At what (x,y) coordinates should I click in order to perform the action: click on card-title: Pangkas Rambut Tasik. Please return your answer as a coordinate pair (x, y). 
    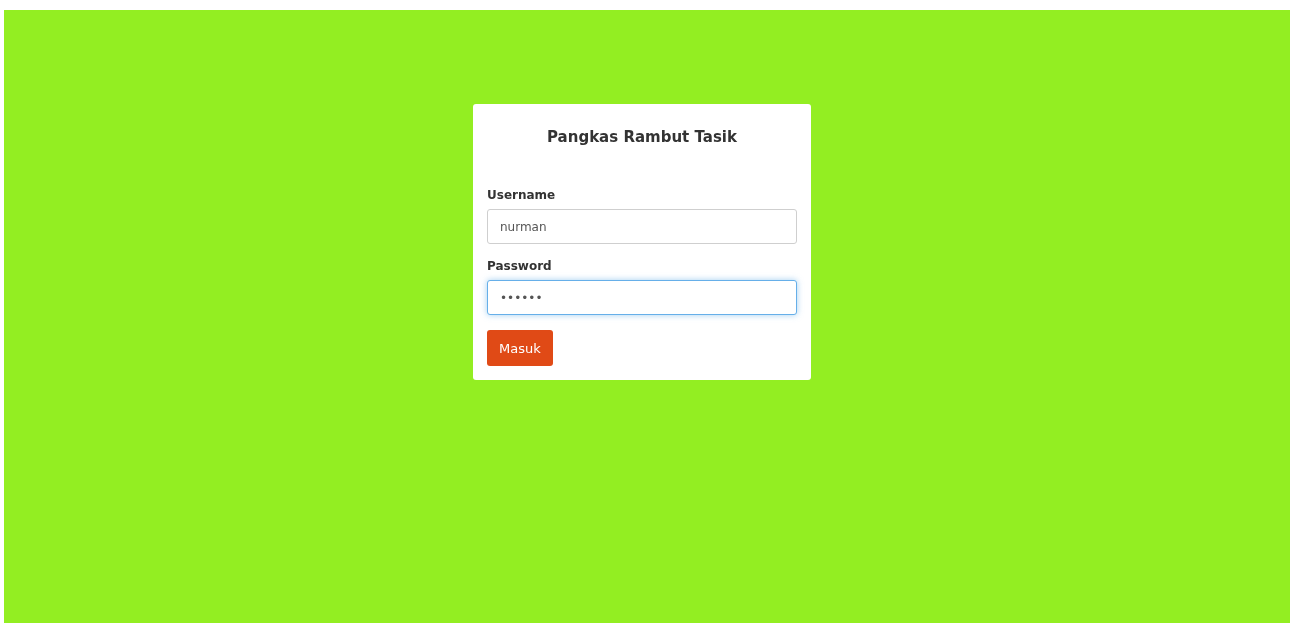
    Looking at the image, I should click on (642, 137).